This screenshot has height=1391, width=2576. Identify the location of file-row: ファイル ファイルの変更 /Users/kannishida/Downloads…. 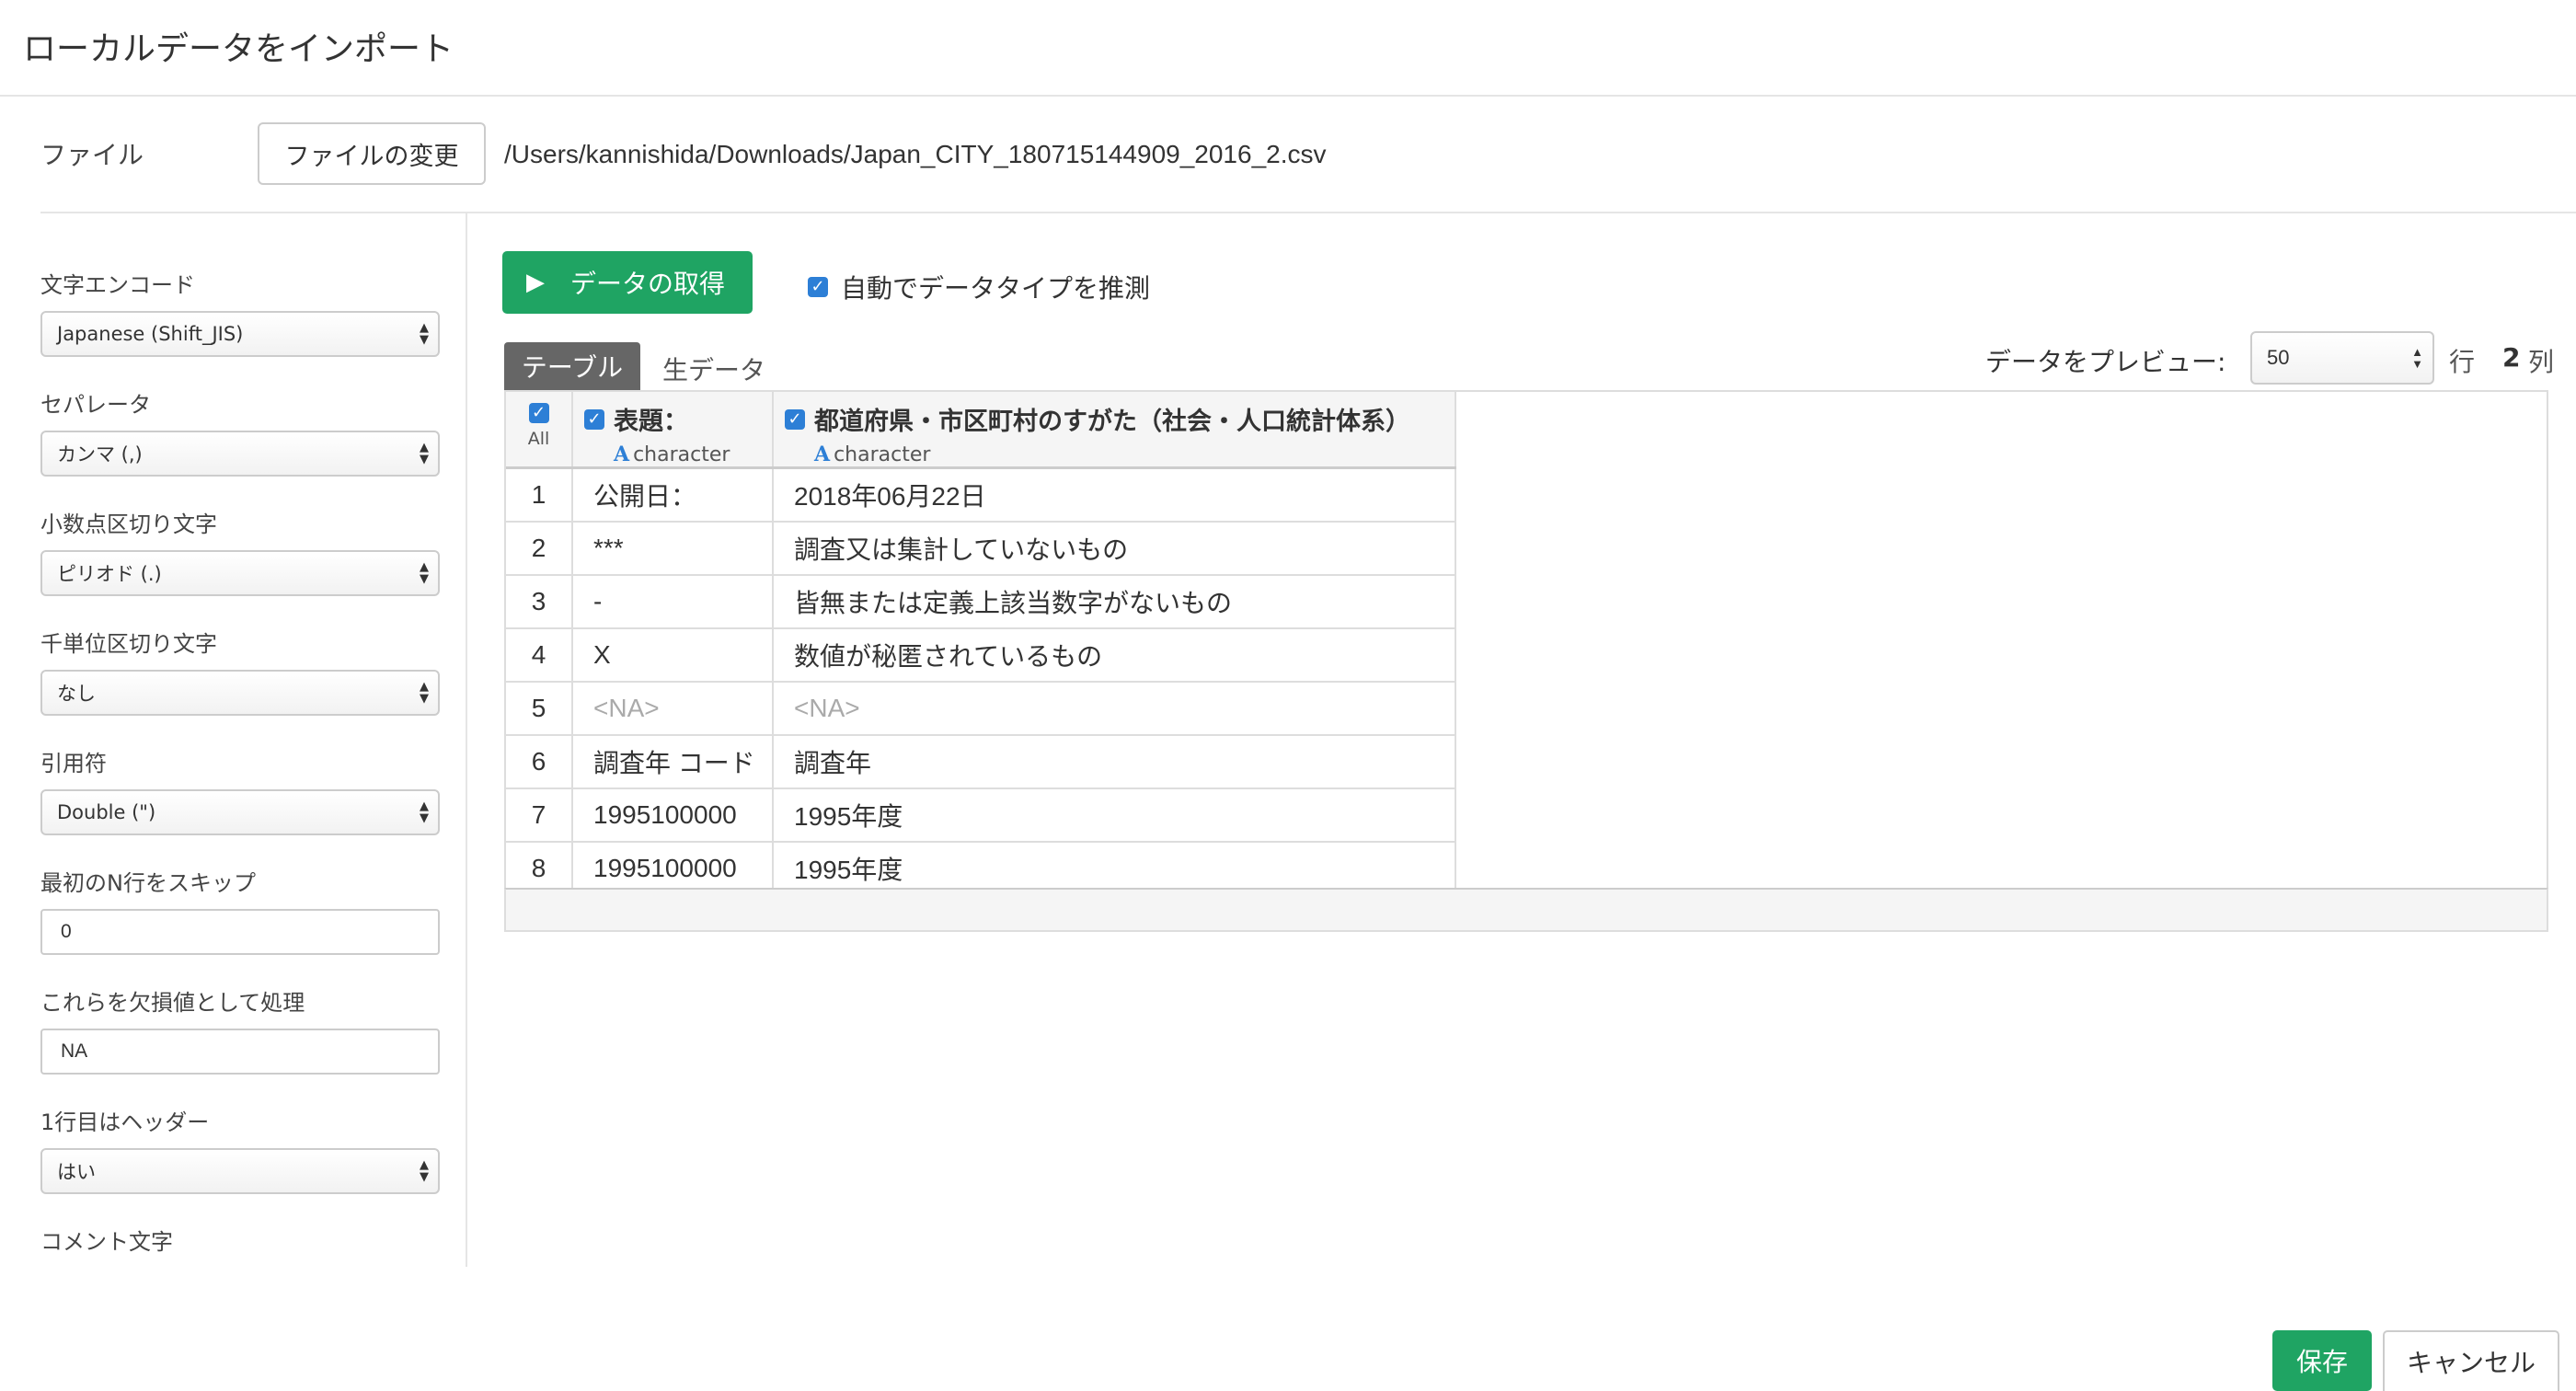
(1288, 154).